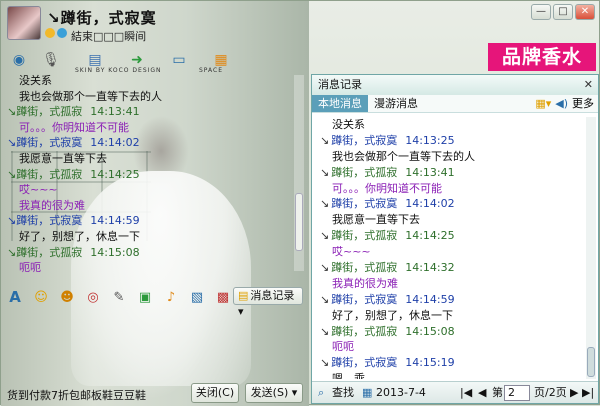 This screenshot has height=406, width=600. What do you see at coordinates (19, 60) in the screenshot?
I see `video-call-icon: ◉` at bounding box center [19, 60].